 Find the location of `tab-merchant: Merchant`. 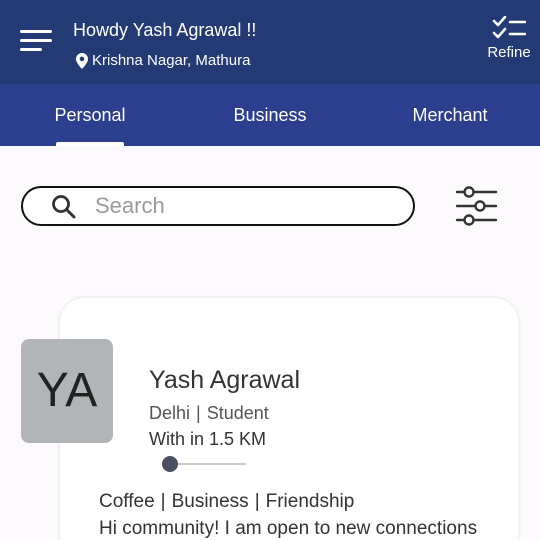

tab-merchant: Merchant is located at coordinates (450, 115).